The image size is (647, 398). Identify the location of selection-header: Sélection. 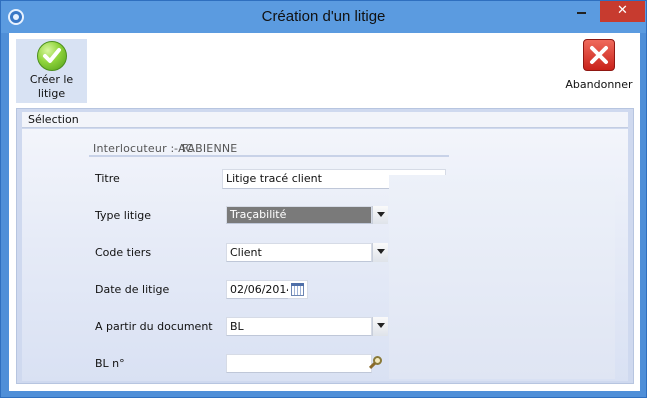
(325, 120).